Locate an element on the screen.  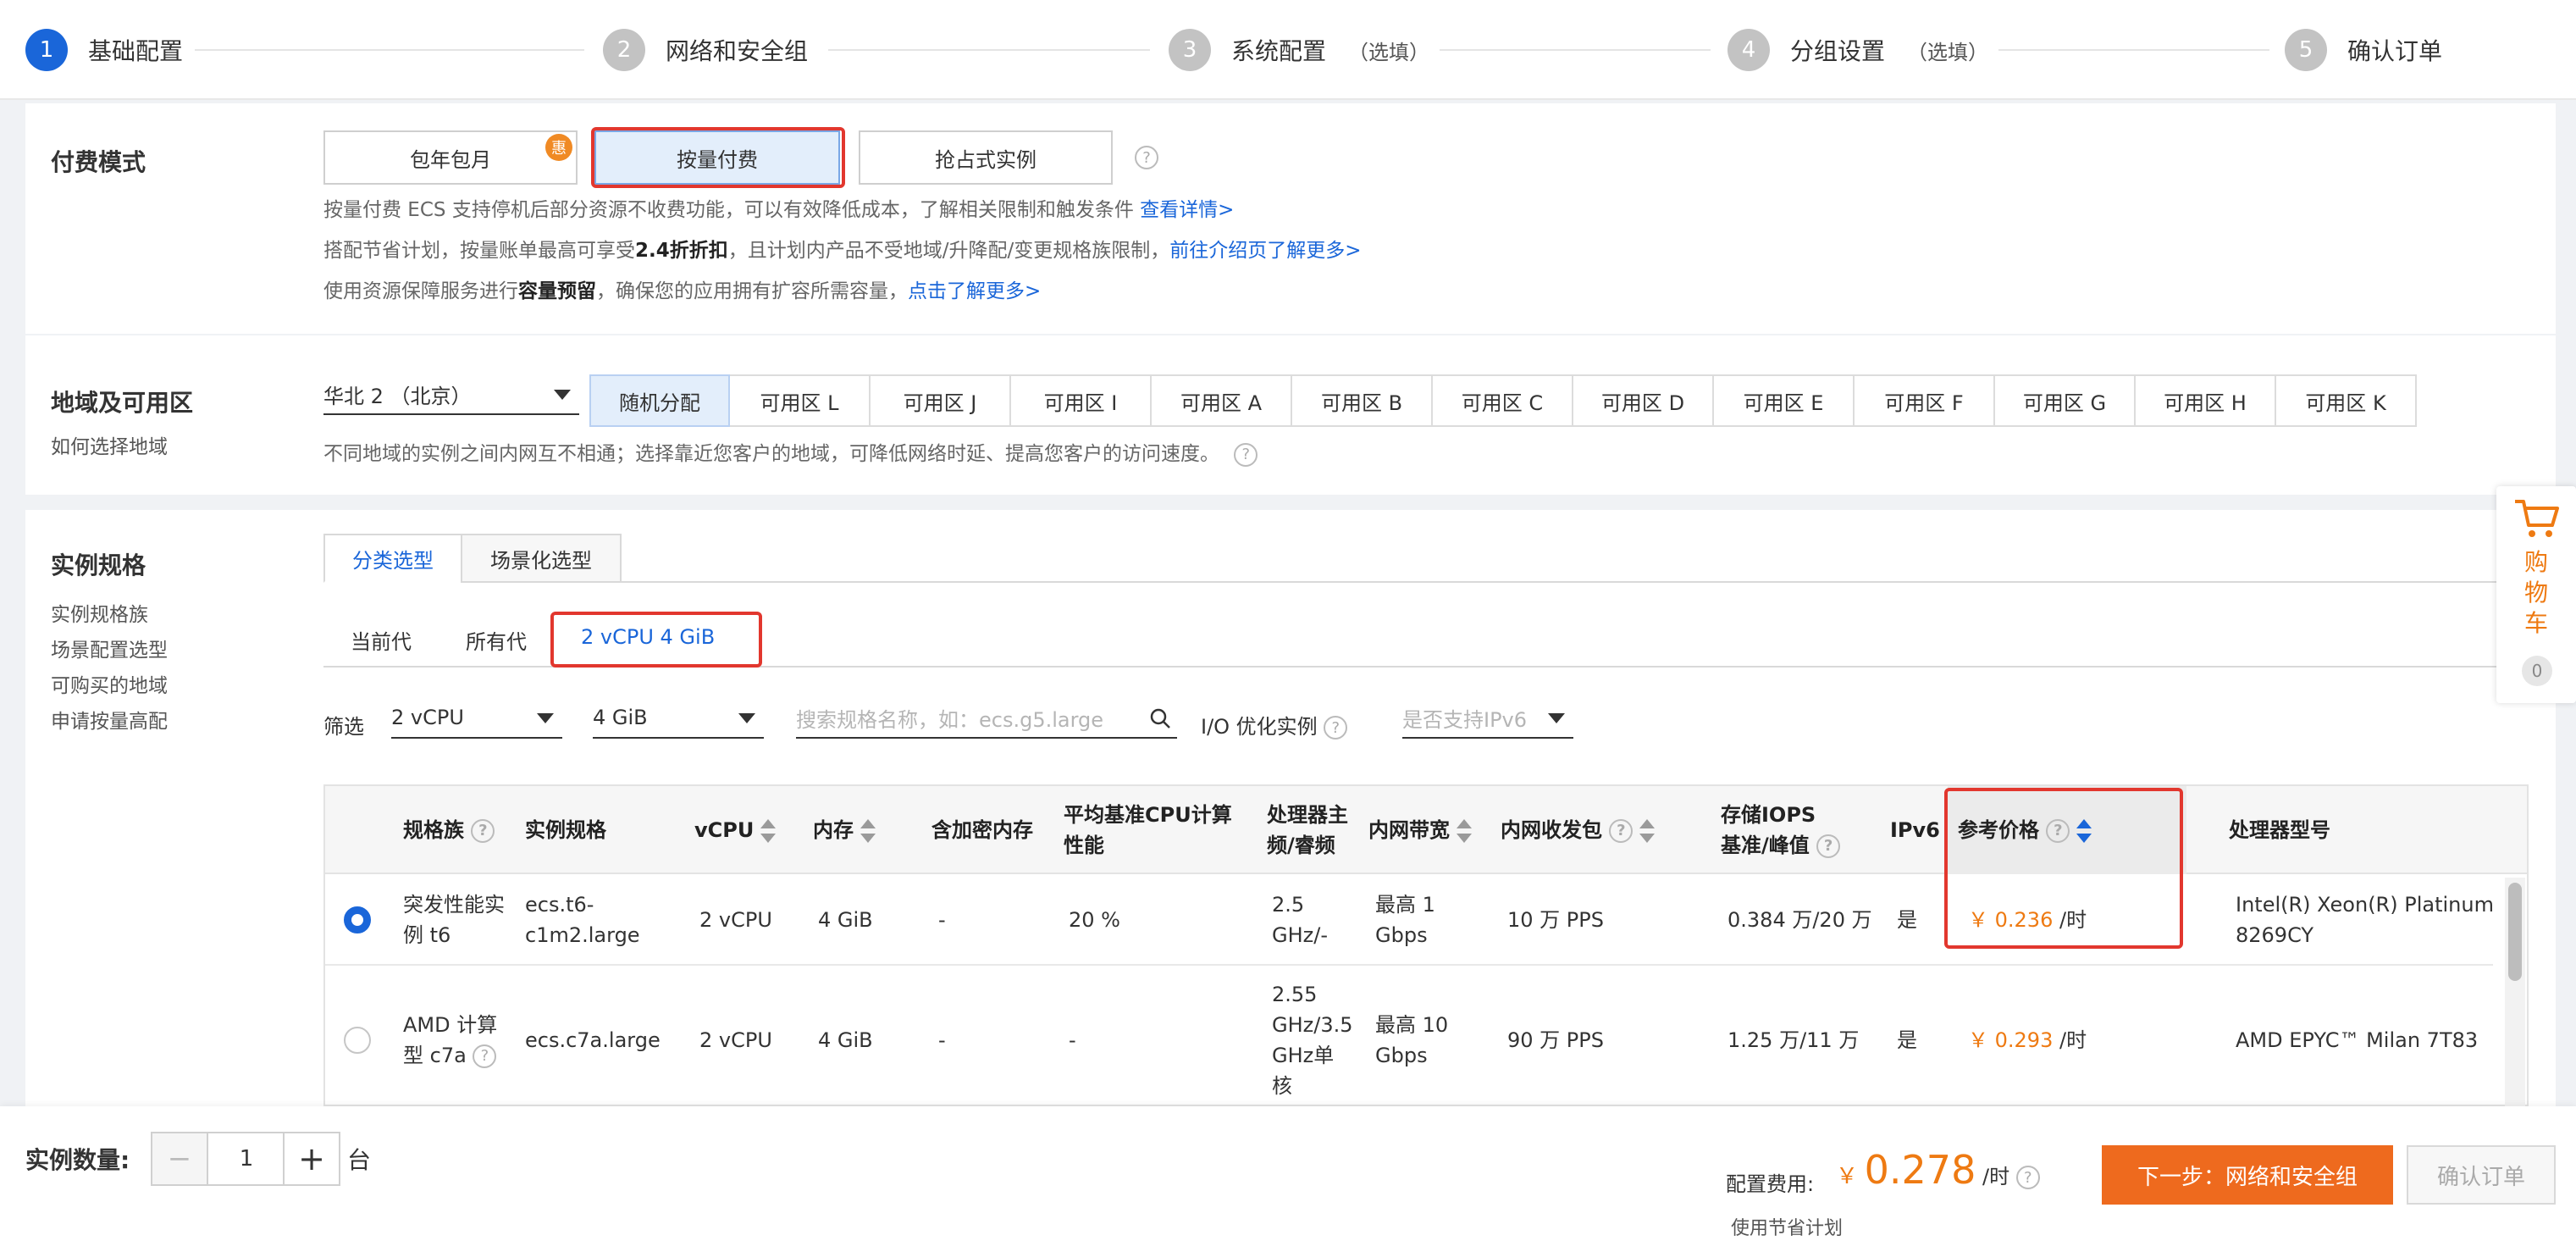
note-emphasis: 容量预留 is located at coordinates (557, 291).